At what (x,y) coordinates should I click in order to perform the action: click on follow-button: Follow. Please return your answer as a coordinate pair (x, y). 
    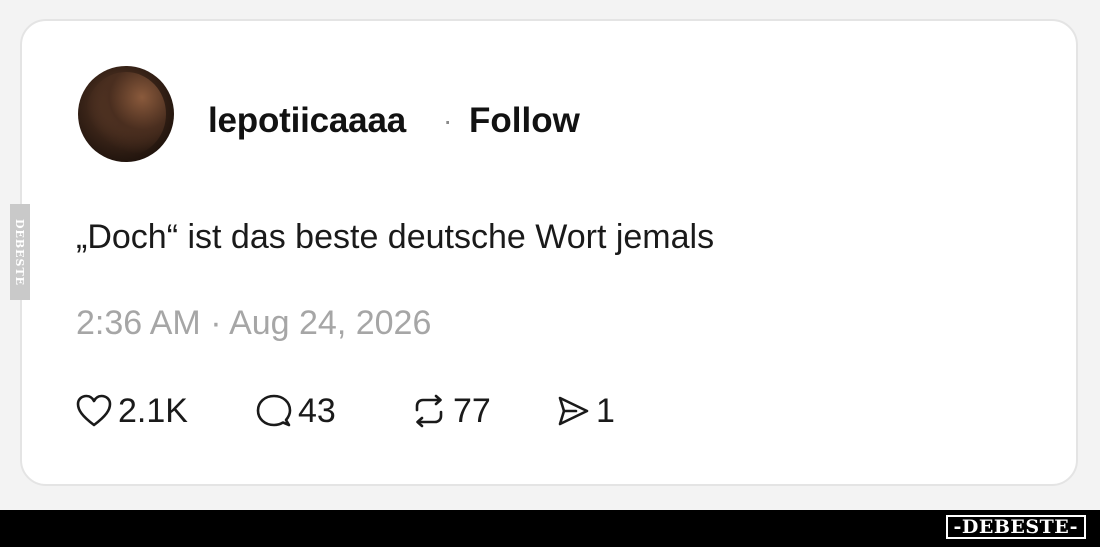
    Looking at the image, I should click on (524, 121).